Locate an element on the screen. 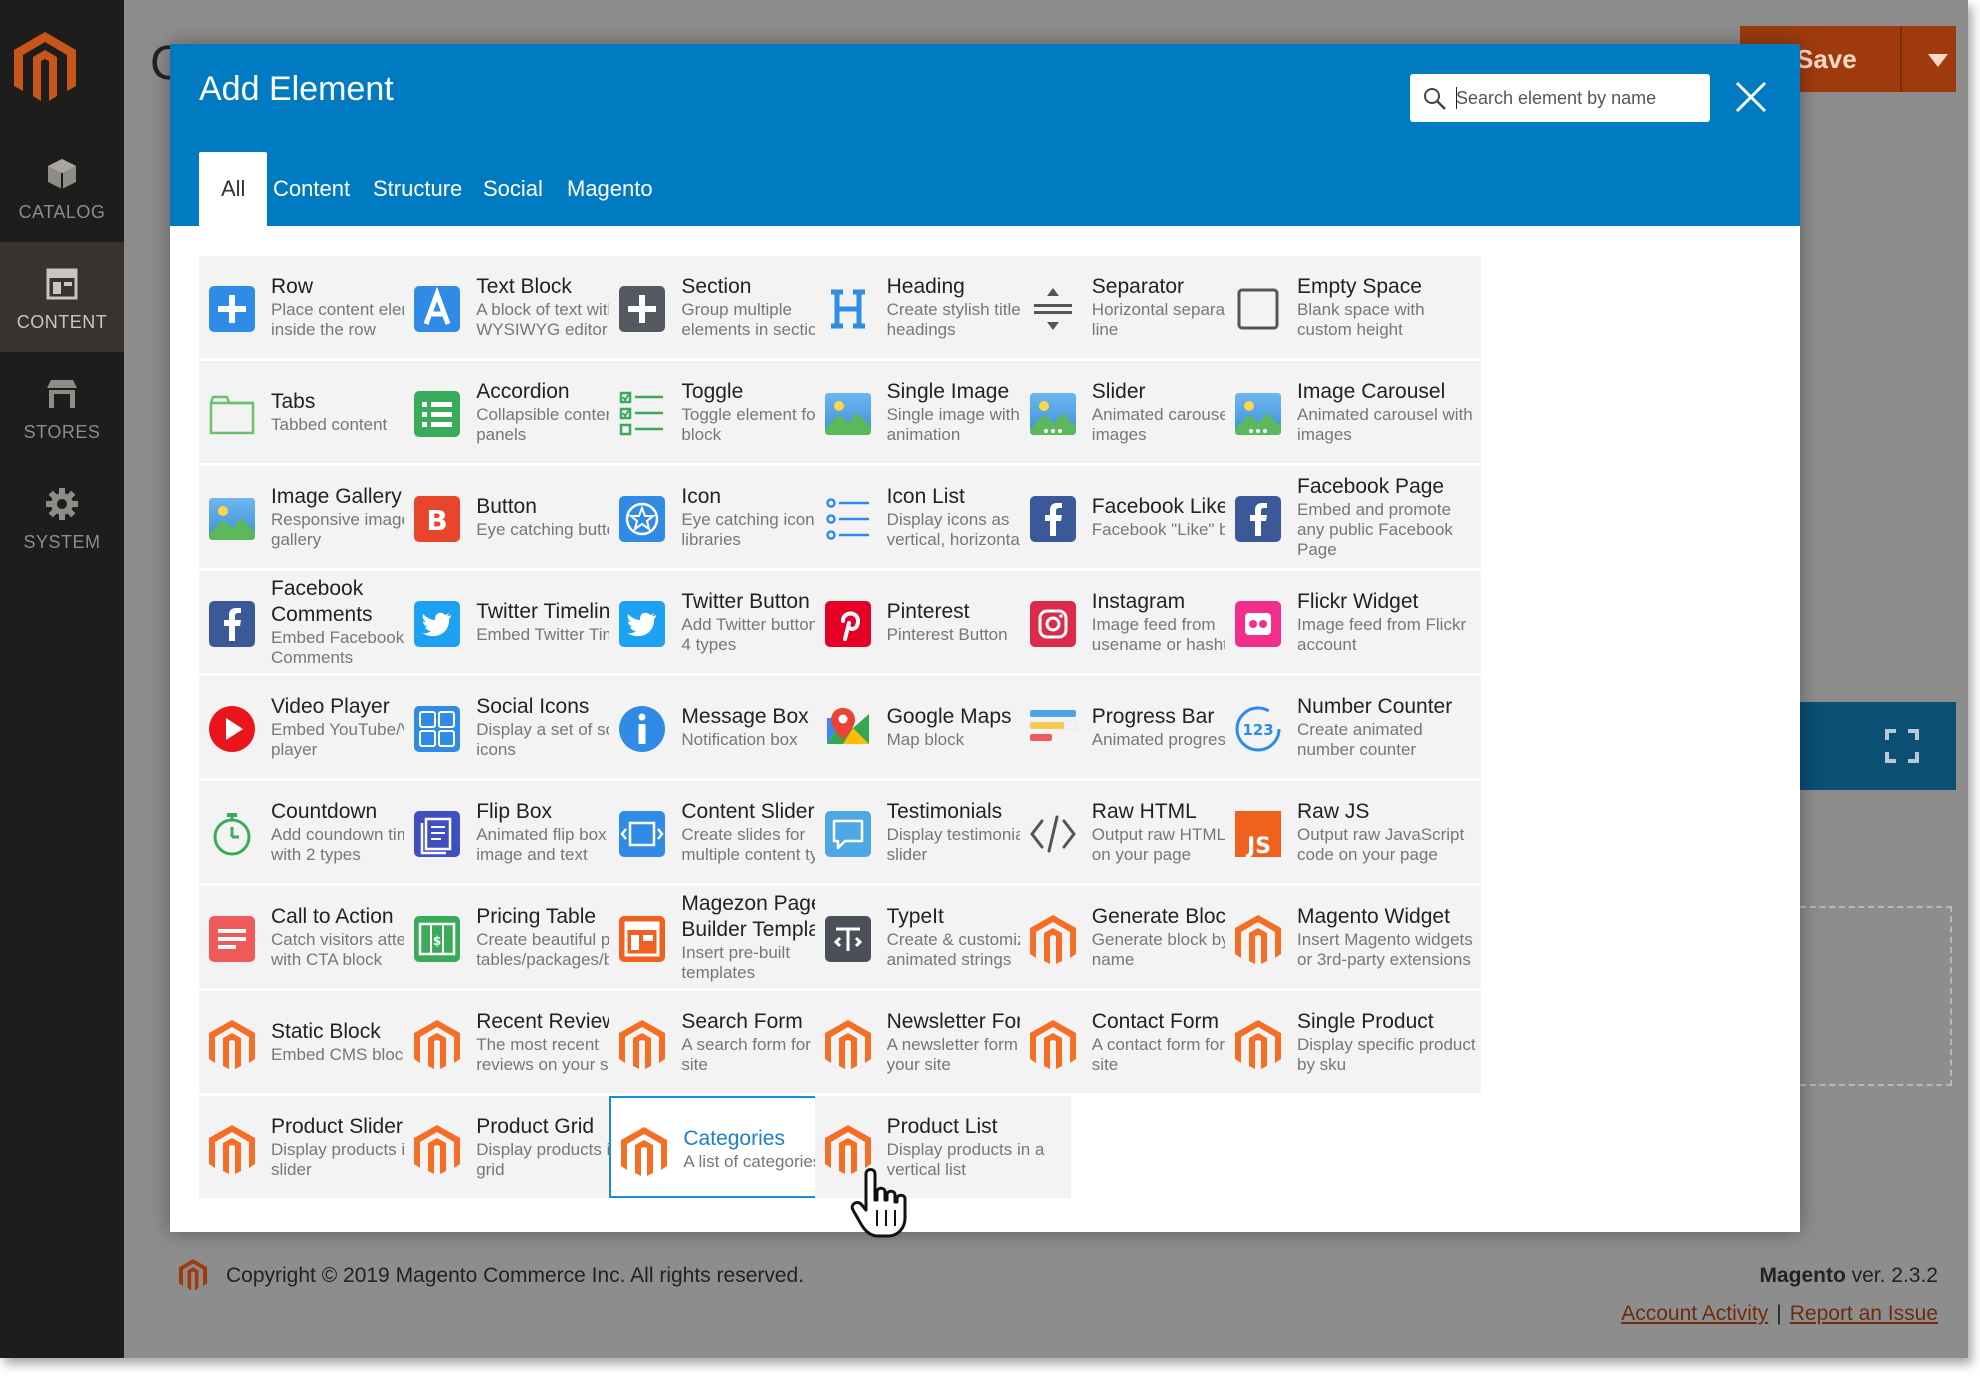 Image resolution: width=1980 pixels, height=1380 pixels. slider-image-icon is located at coordinates (1052, 414).